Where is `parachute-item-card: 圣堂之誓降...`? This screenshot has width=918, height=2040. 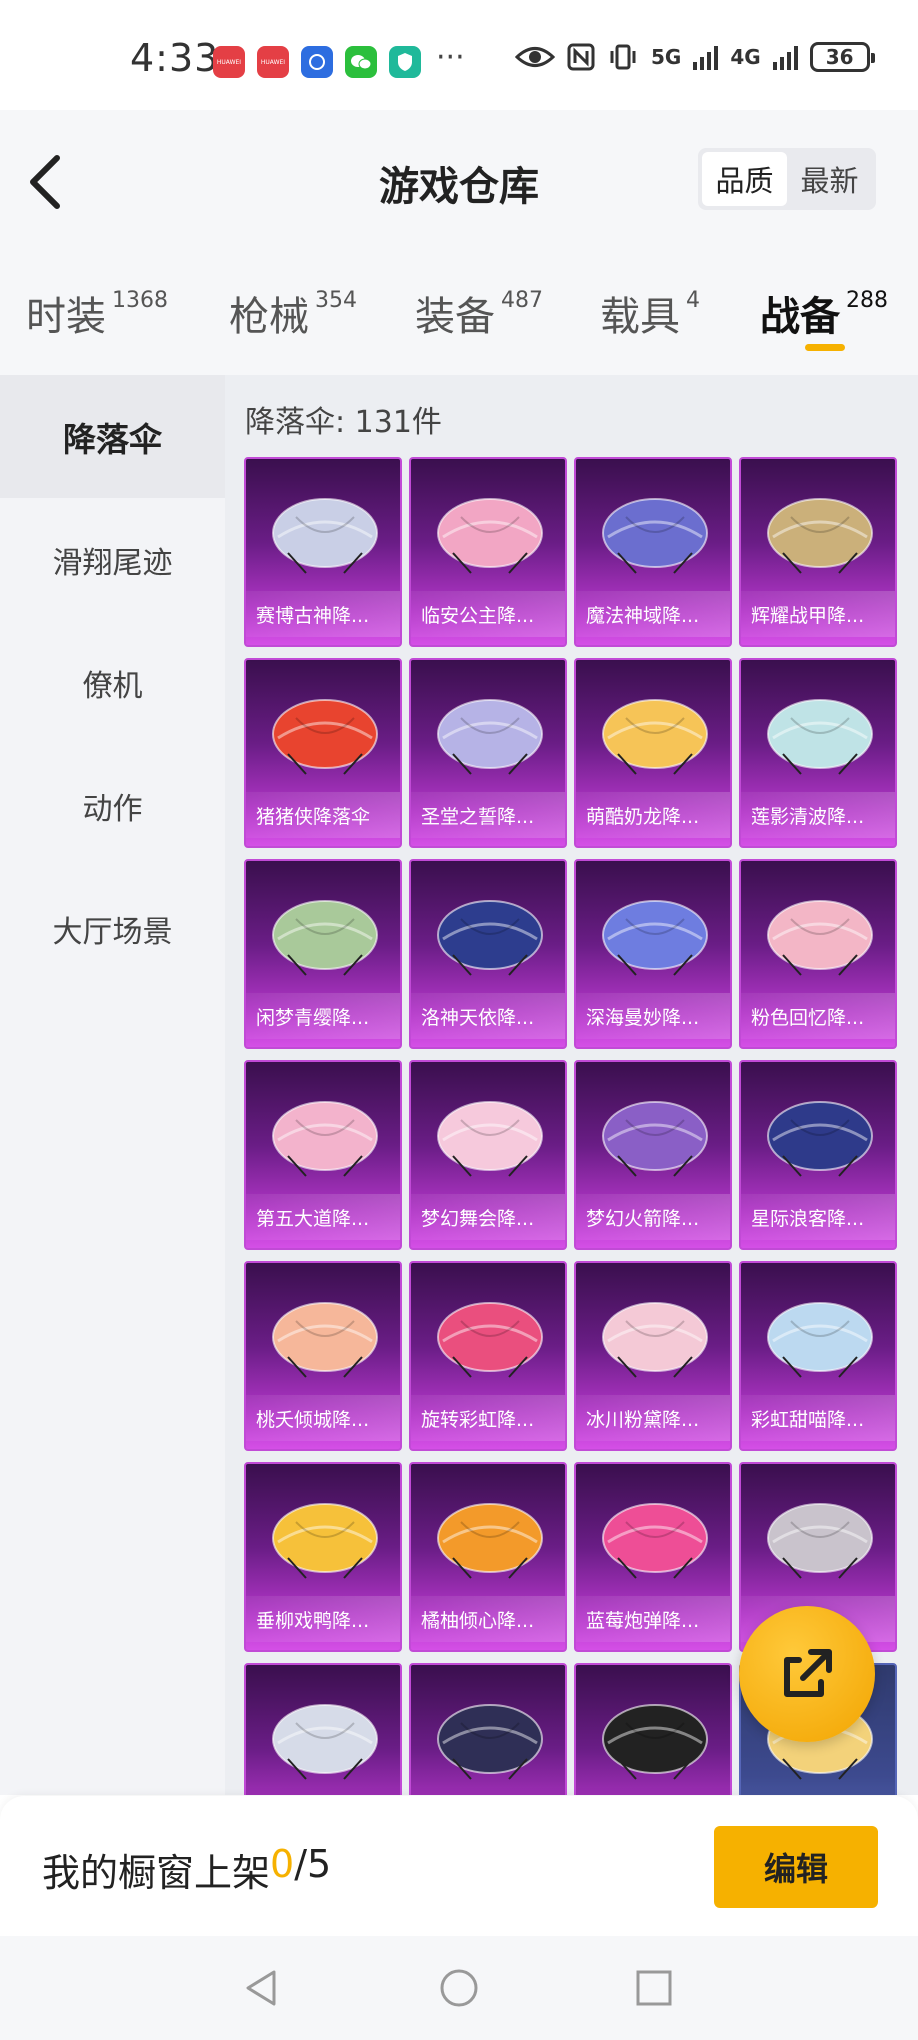
parachute-item-card: 圣堂之誓降... is located at coordinates (488, 753).